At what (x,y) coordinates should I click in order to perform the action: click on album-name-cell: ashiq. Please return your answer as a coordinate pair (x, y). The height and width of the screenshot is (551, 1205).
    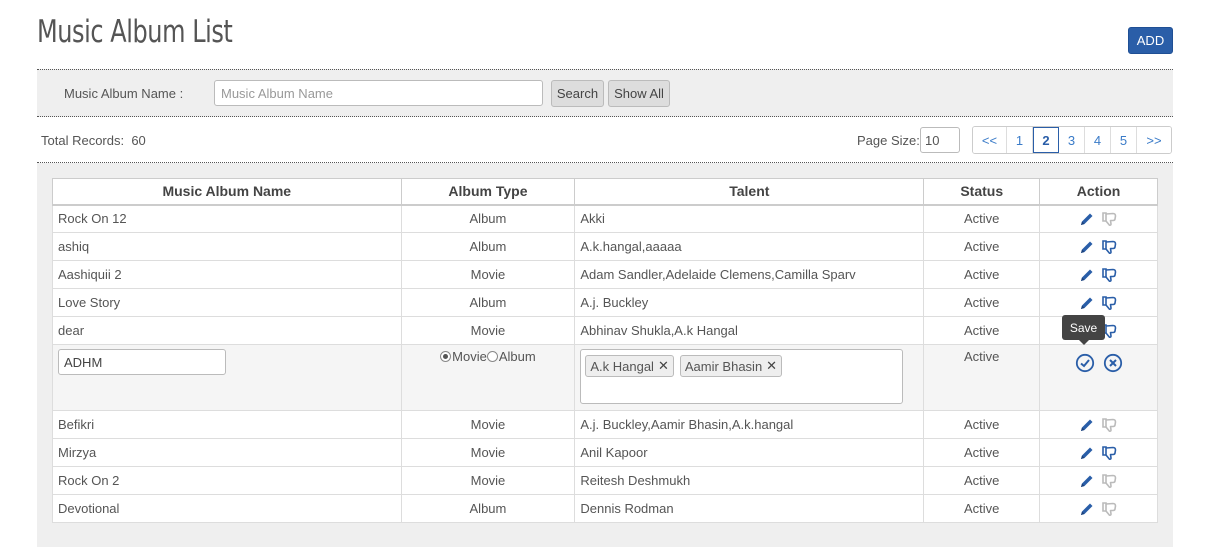
    Looking at the image, I should click on (227, 246).